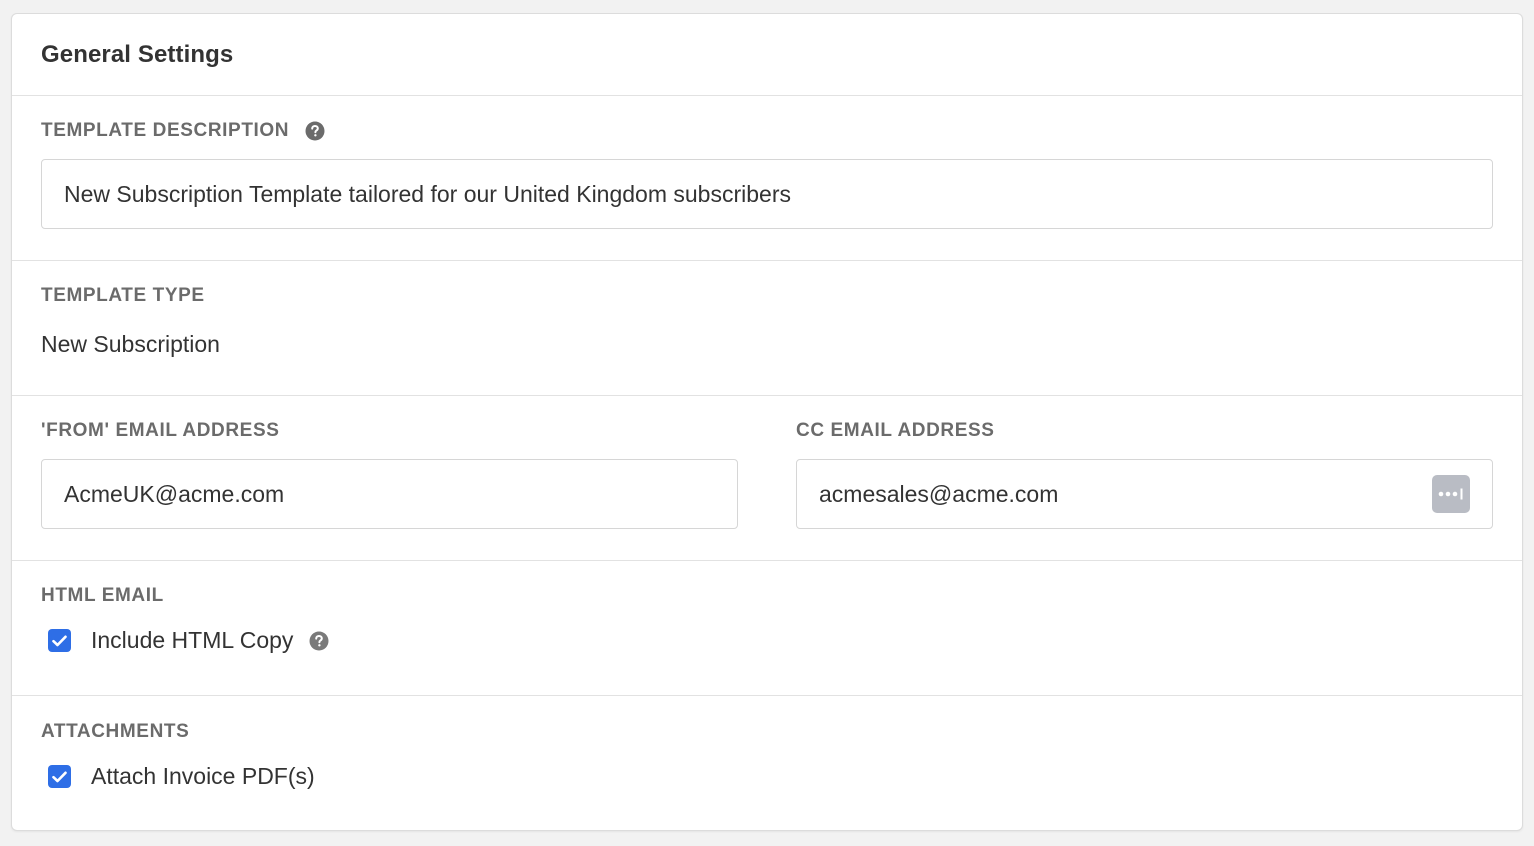 The height and width of the screenshot is (846, 1534). I want to click on cc-email-value: acmesales@acme.com, so click(939, 493).